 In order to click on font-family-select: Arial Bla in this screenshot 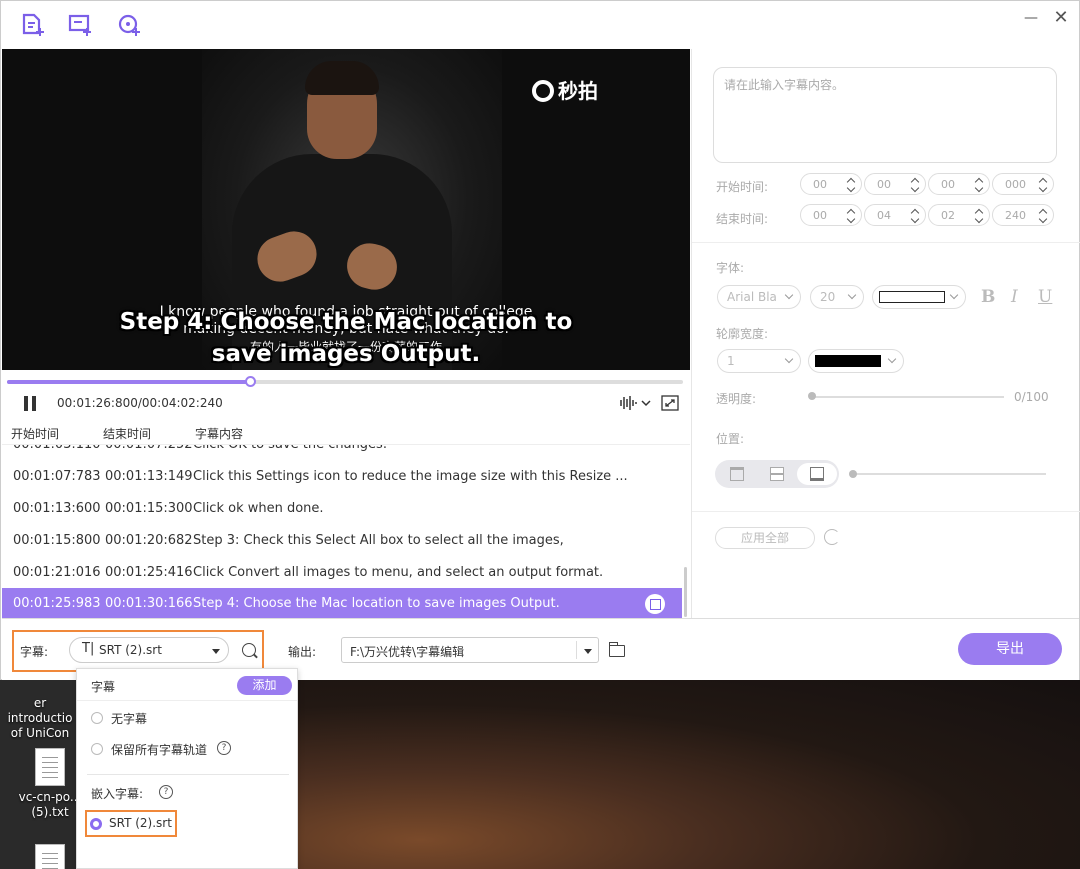, I will do `click(759, 297)`.